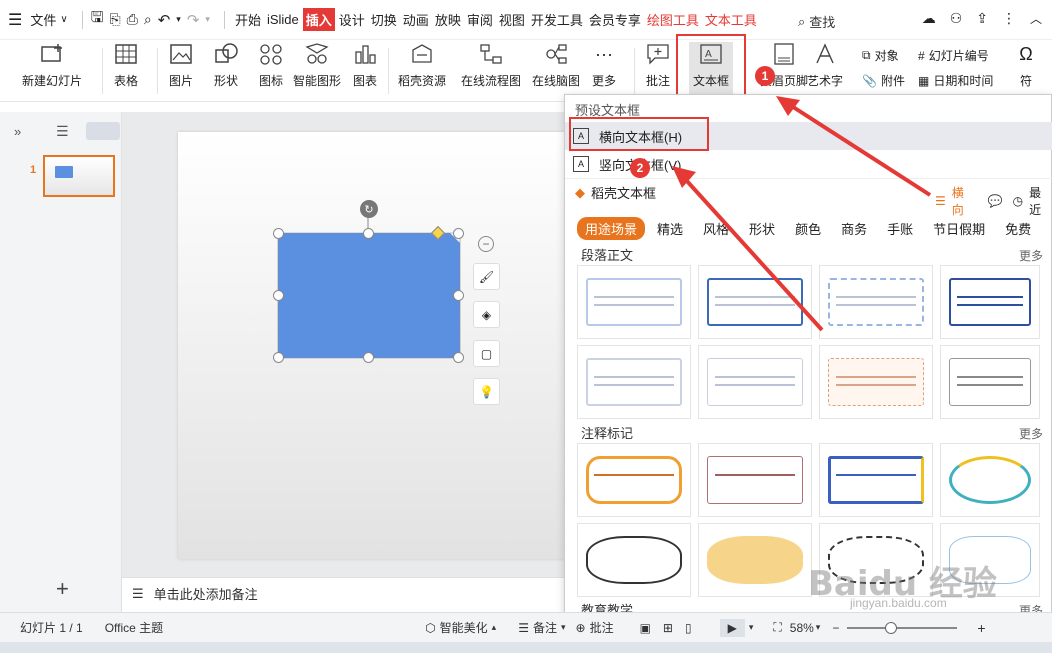 The image size is (1052, 653). I want to click on slide-sorter-icon: ⊞, so click(668, 628).